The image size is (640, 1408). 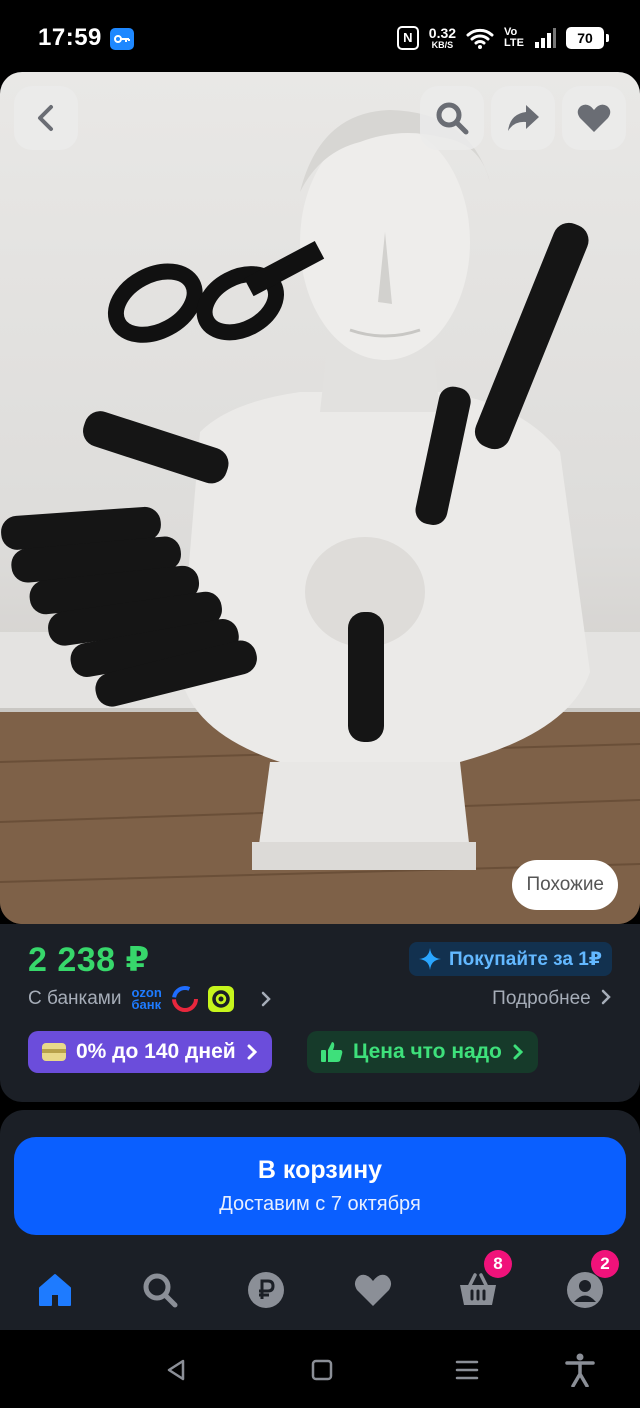 I want to click on network-speed: 0.32 KB/S, so click(x=442, y=38).